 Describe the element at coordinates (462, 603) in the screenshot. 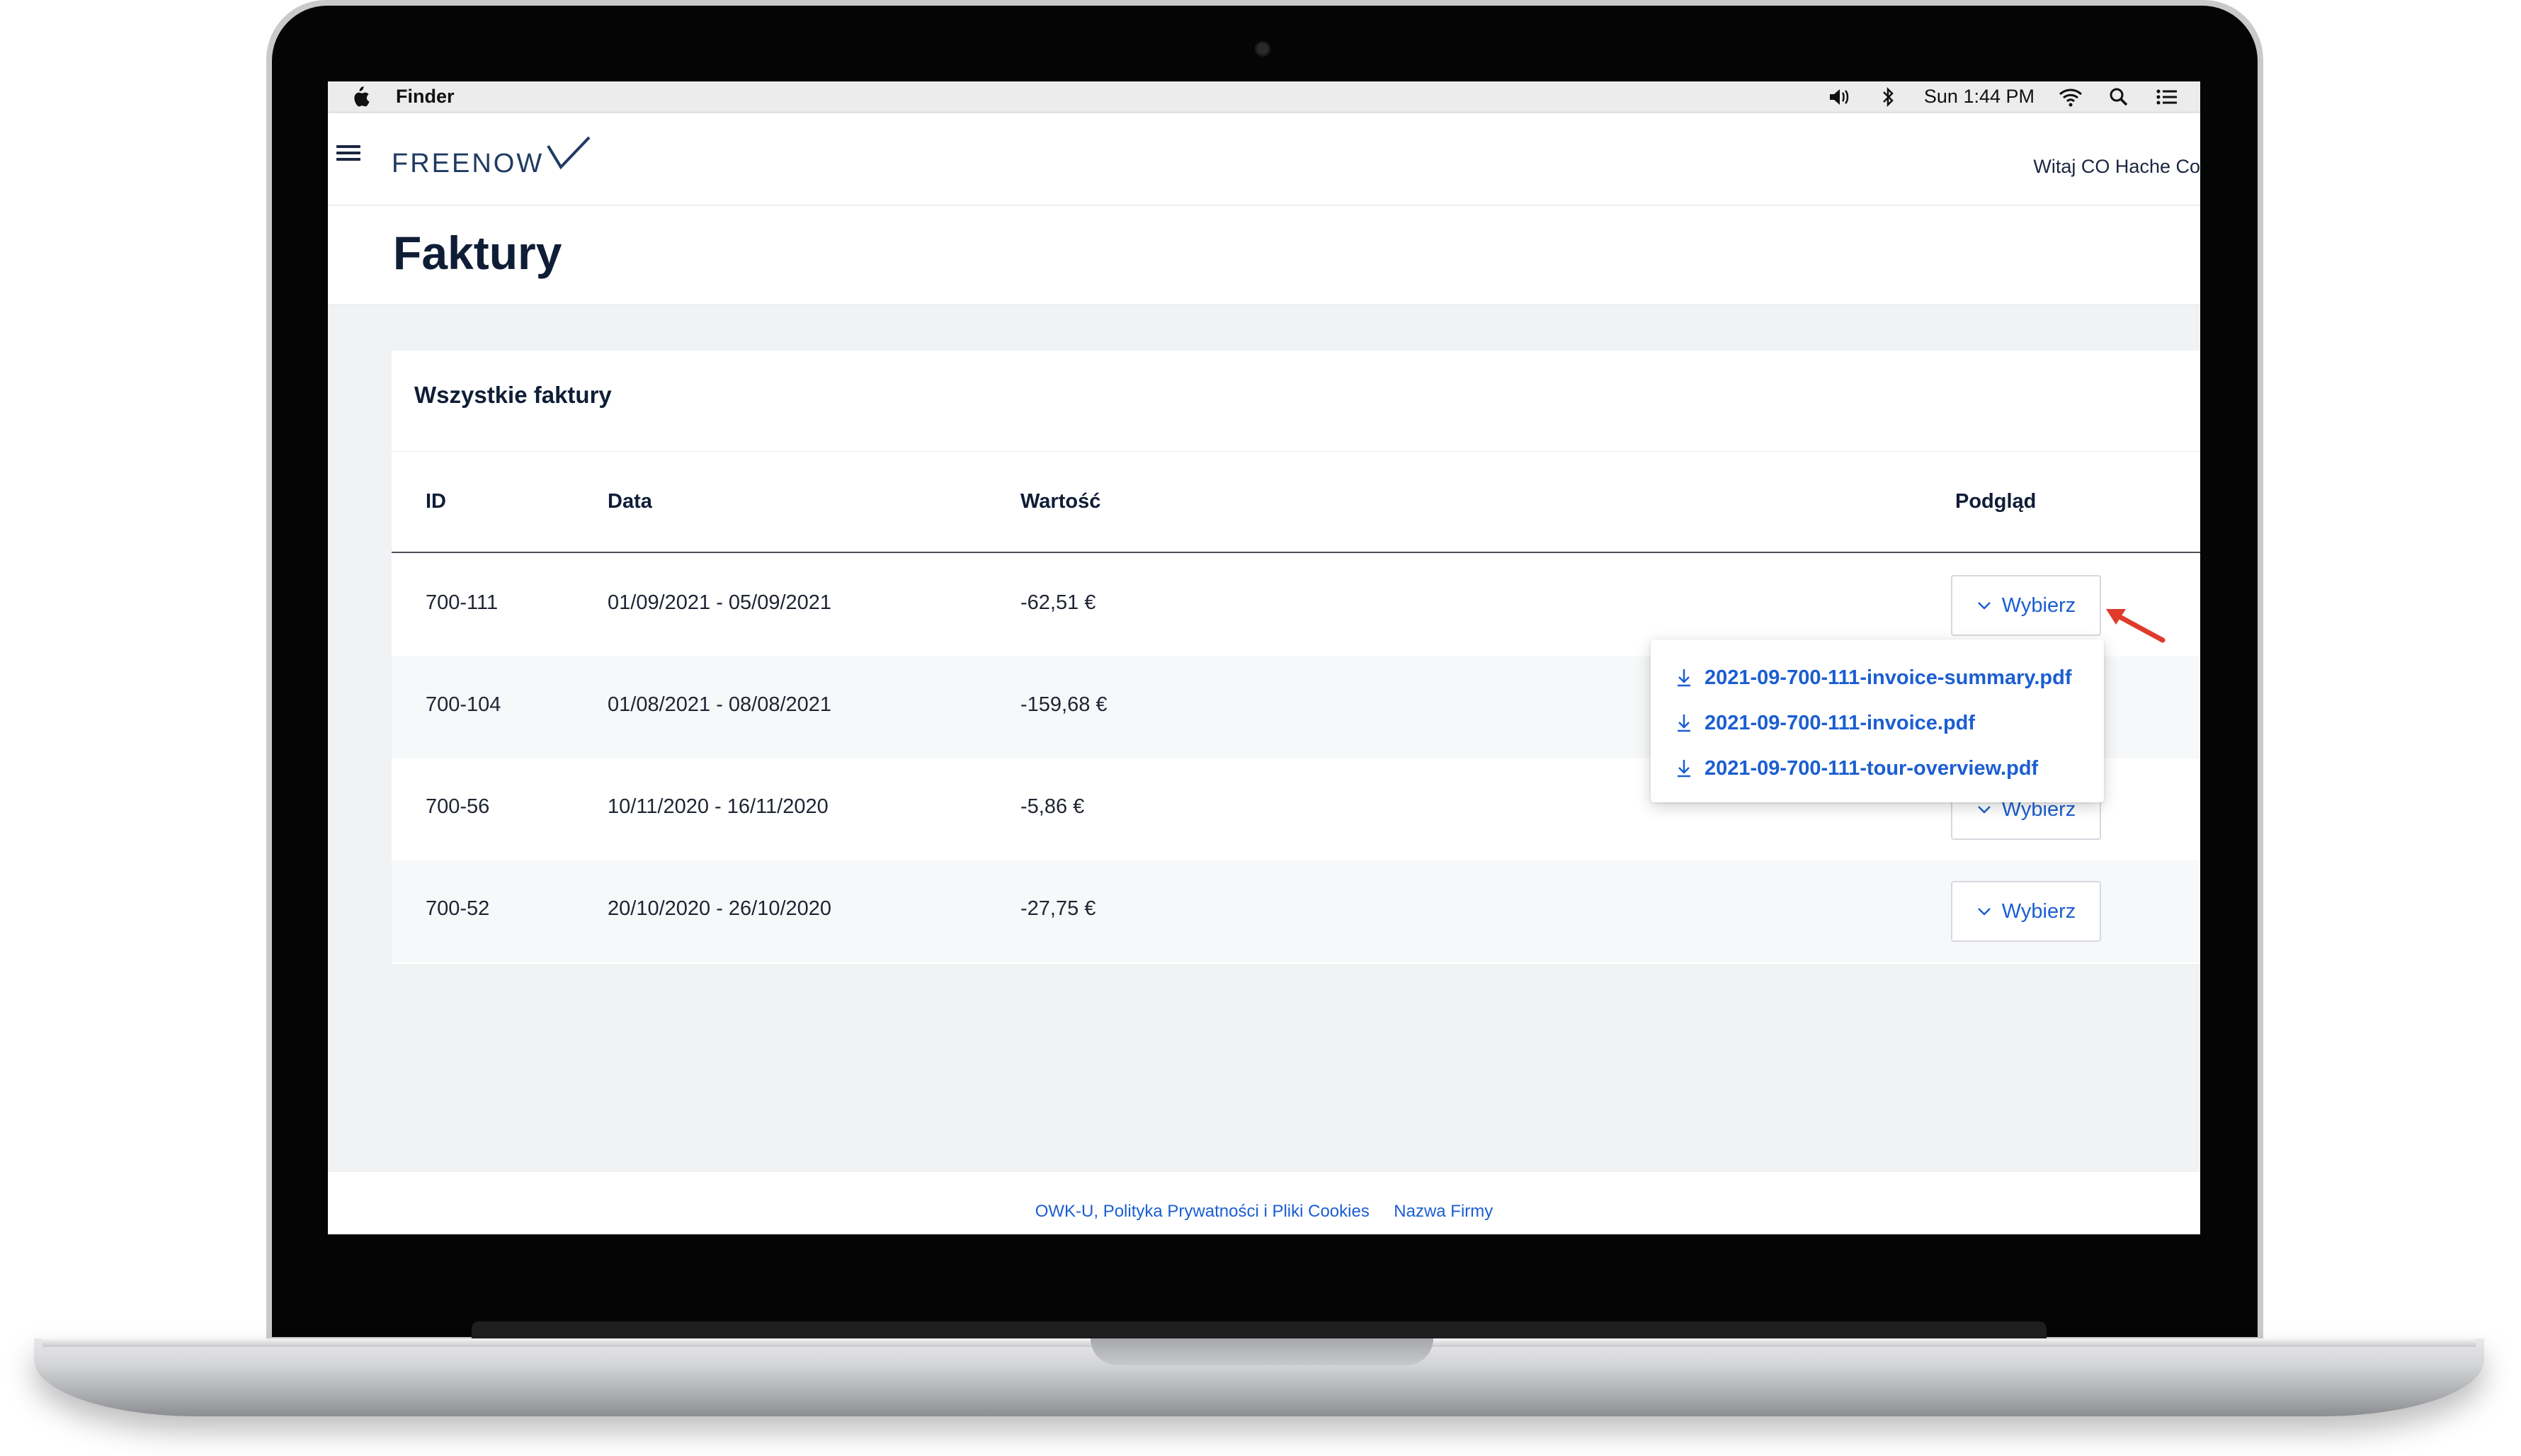

I see `invoice-id: 700-111` at that location.